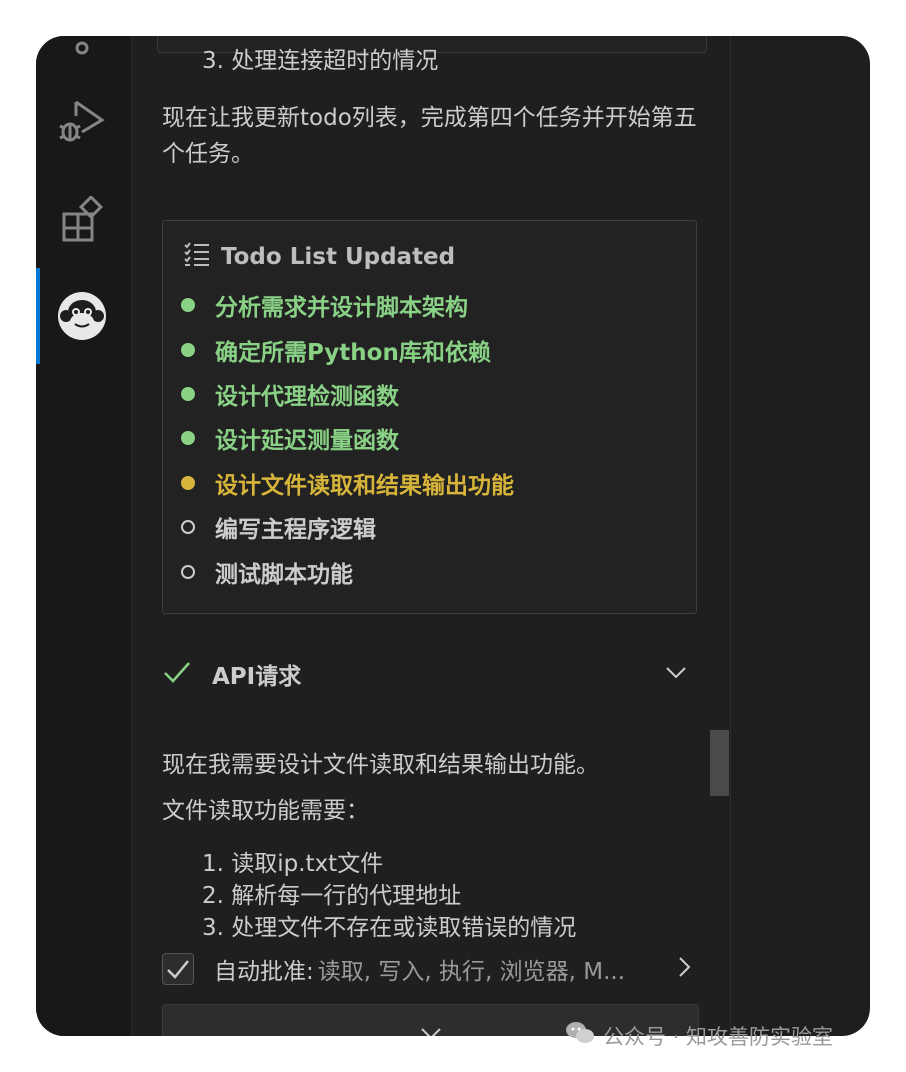 The height and width of the screenshot is (1072, 906). I want to click on todo-item-label: 设计延迟测量函数, so click(307, 441).